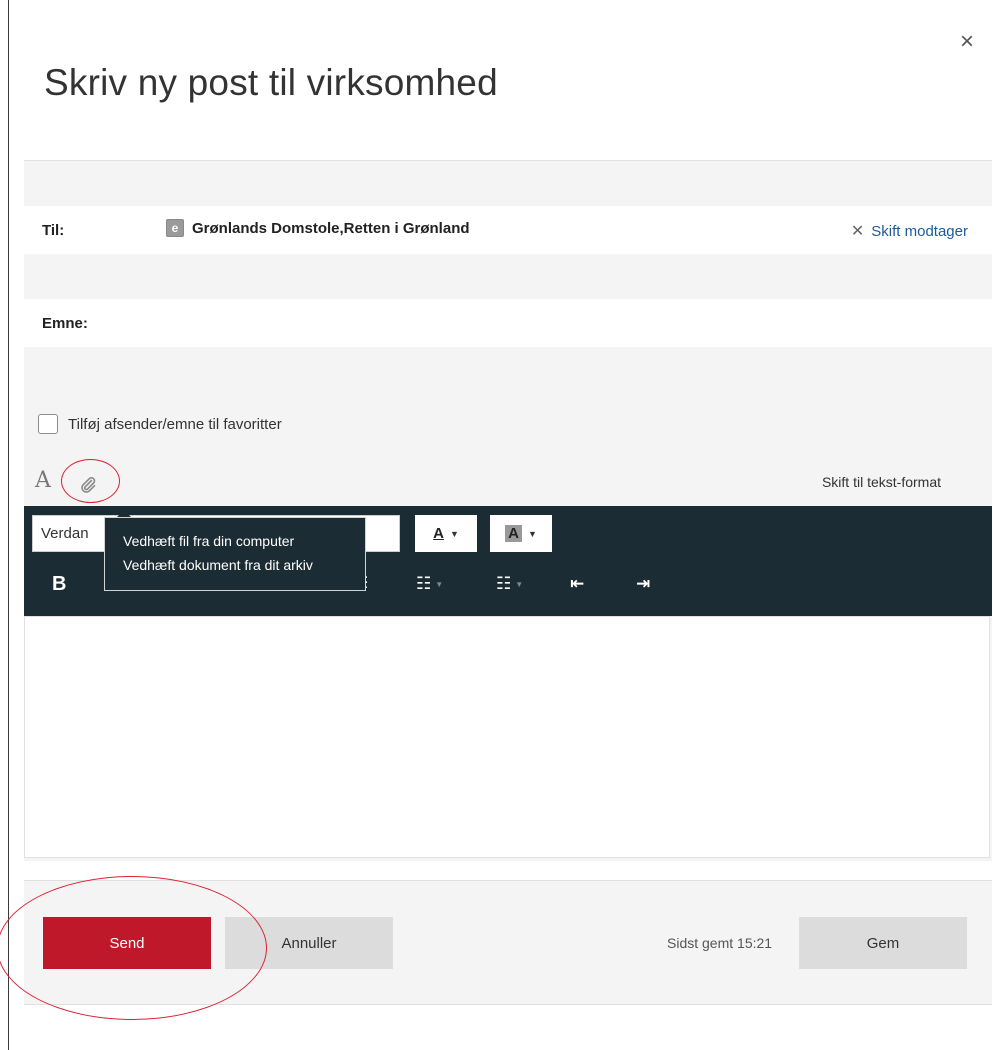 The width and height of the screenshot is (993, 1050). I want to click on recipient: e Grønlands Domstole,Retten i Grønland, so click(318, 228).